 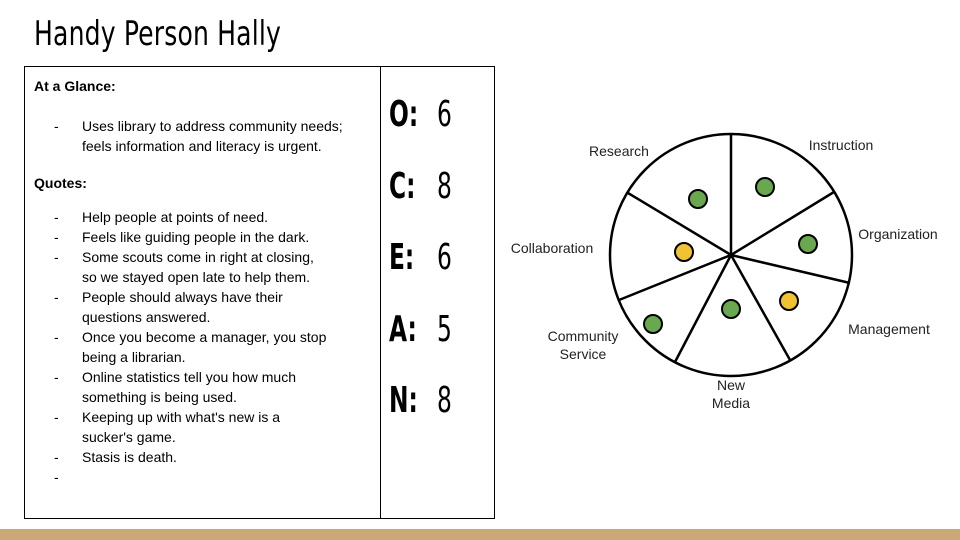 I want to click on list-item: Help people at points of need., so click(x=183, y=217).